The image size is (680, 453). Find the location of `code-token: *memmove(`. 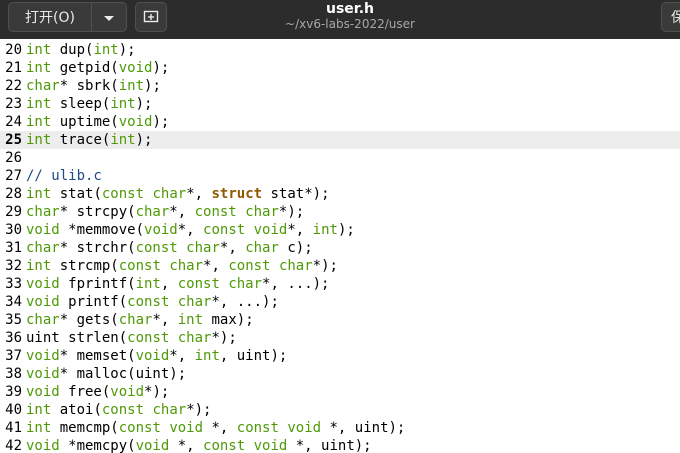

code-token: *memmove( is located at coordinates (102, 230).